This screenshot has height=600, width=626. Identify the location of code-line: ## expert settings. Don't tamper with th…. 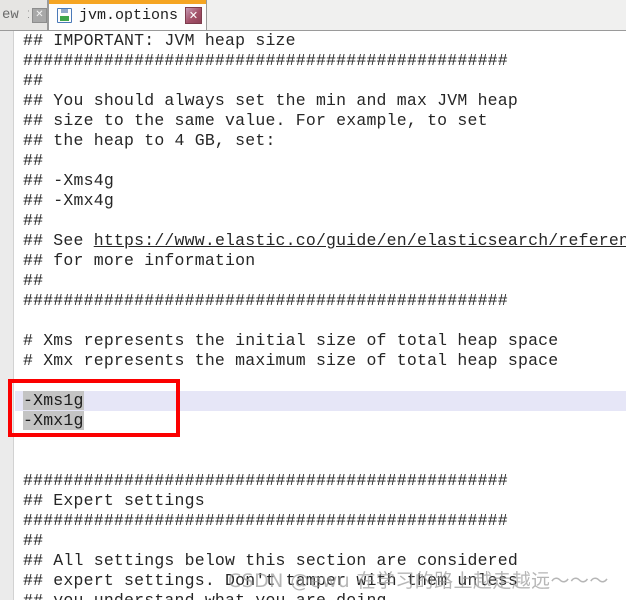
(320, 581).